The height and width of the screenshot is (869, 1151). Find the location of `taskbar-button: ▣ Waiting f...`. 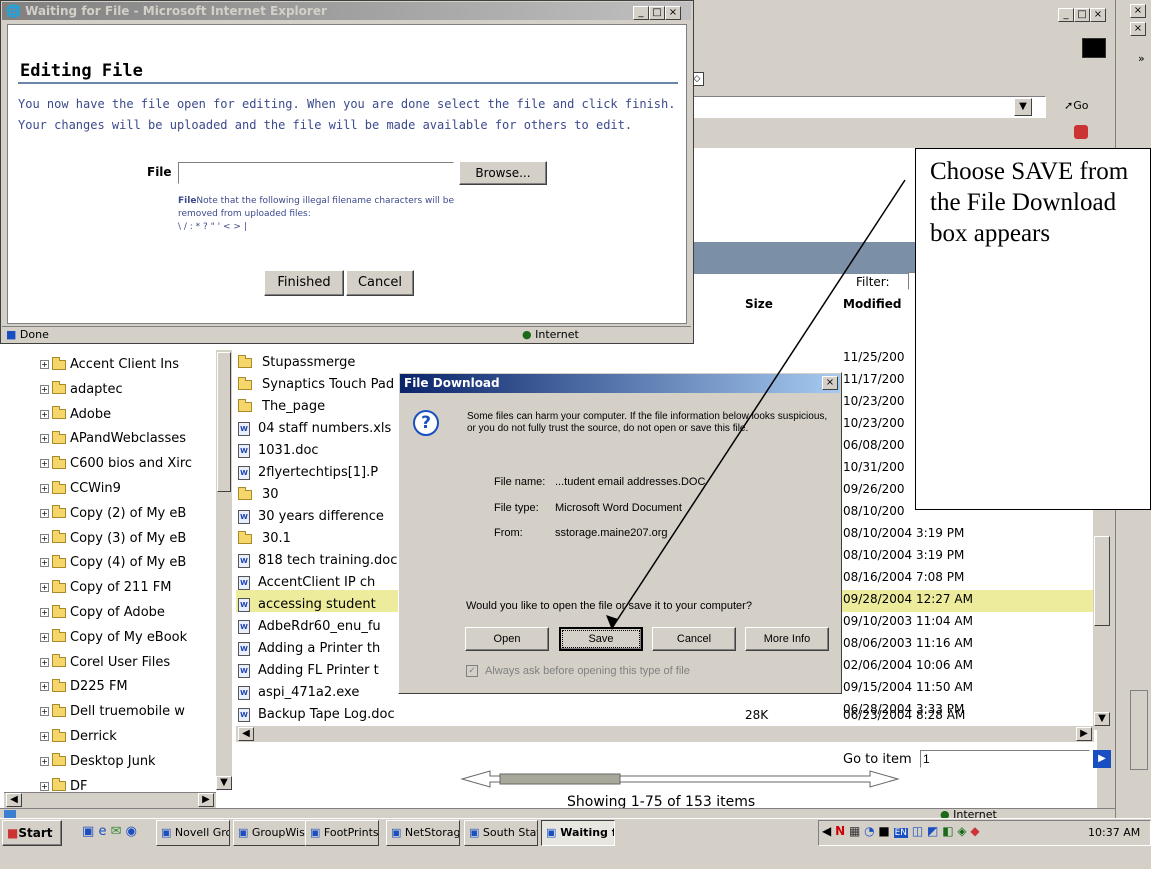

taskbar-button: ▣ Waiting f... is located at coordinates (578, 833).